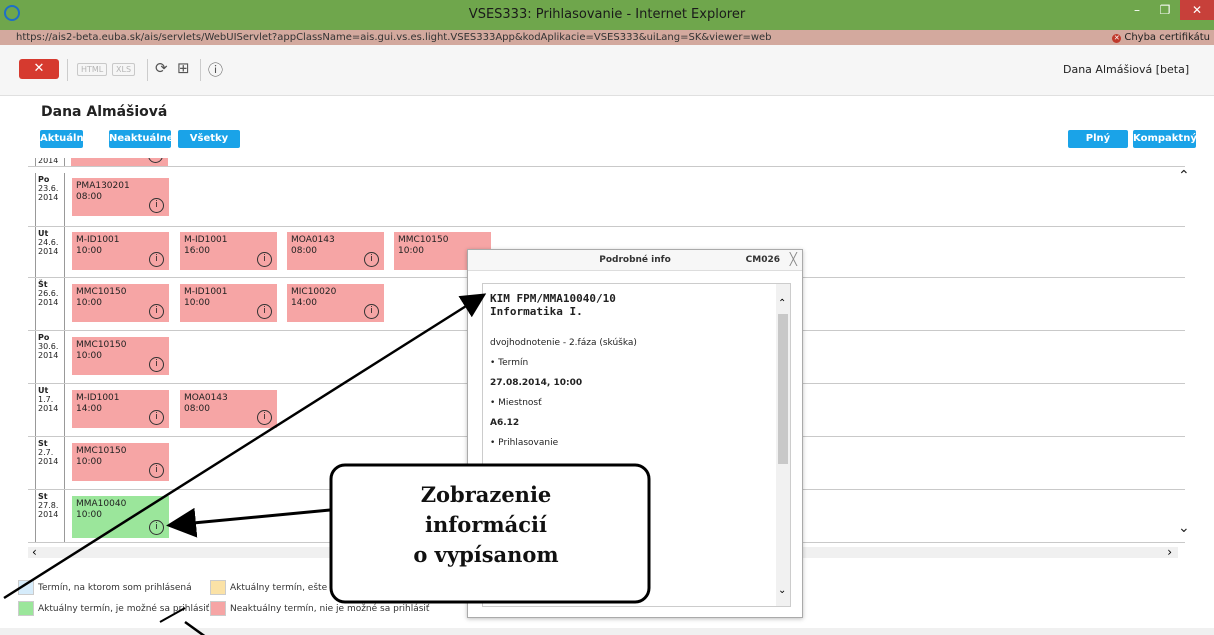 The width and height of the screenshot is (1214, 635). I want to click on table-row: 2014 i, so click(606, 162).